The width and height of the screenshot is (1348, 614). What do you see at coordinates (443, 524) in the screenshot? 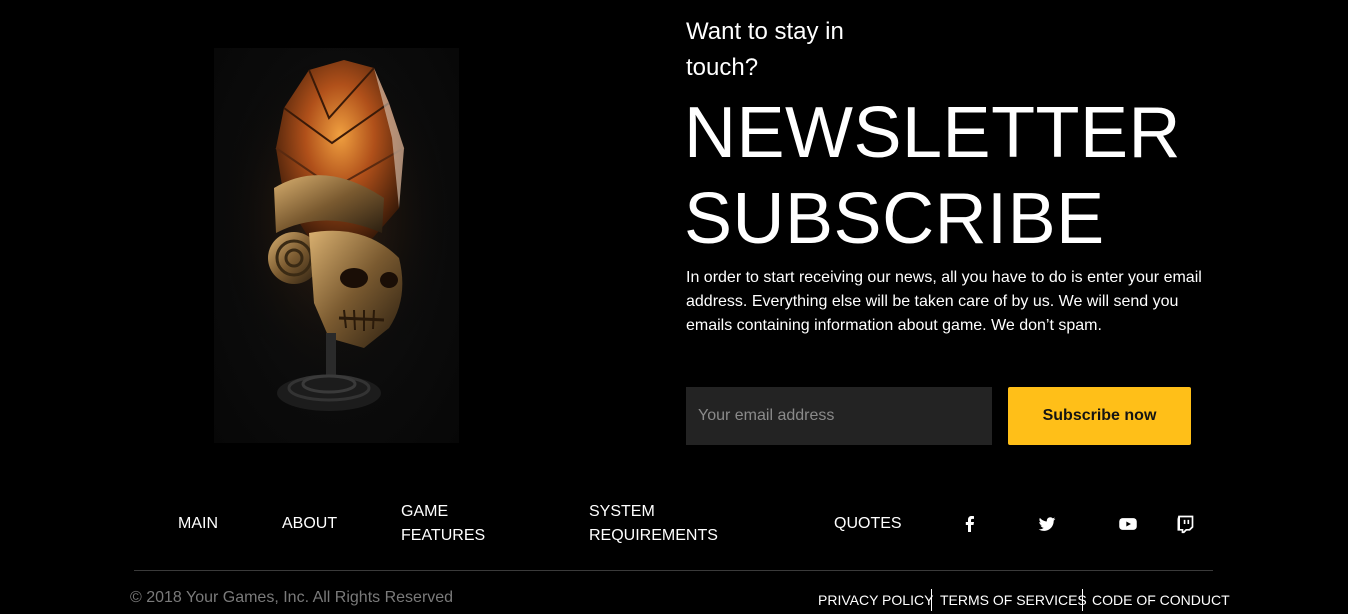
I see `nav-item-game-features: GAME FEATURES` at bounding box center [443, 524].